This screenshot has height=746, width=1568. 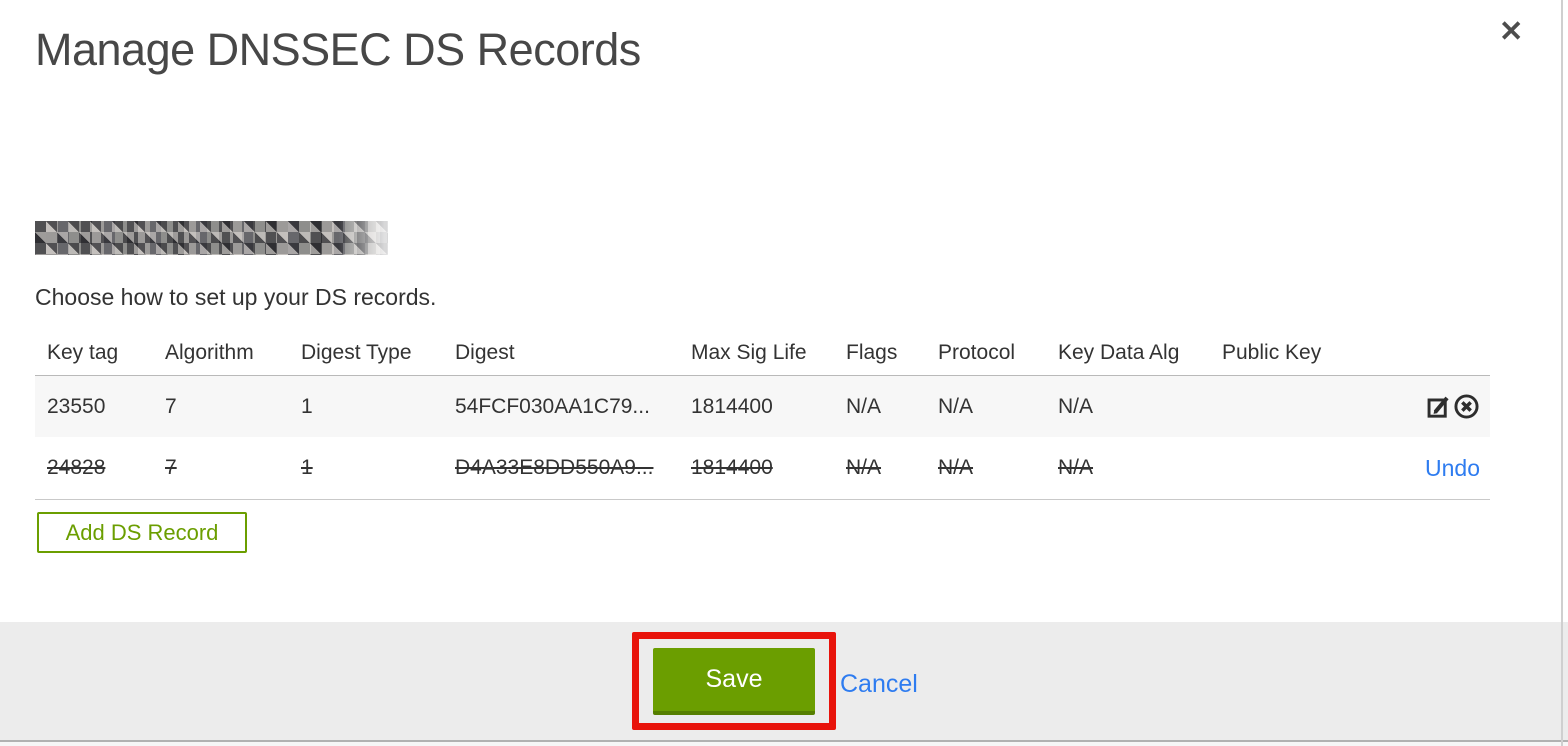 What do you see at coordinates (1511, 32) in the screenshot?
I see `close-icon: ✕` at bounding box center [1511, 32].